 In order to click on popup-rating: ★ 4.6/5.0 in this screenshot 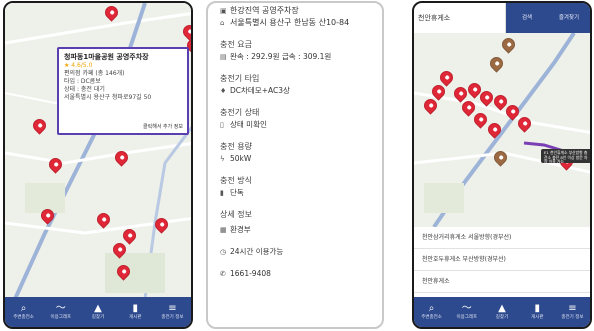, I will do `click(78, 65)`.